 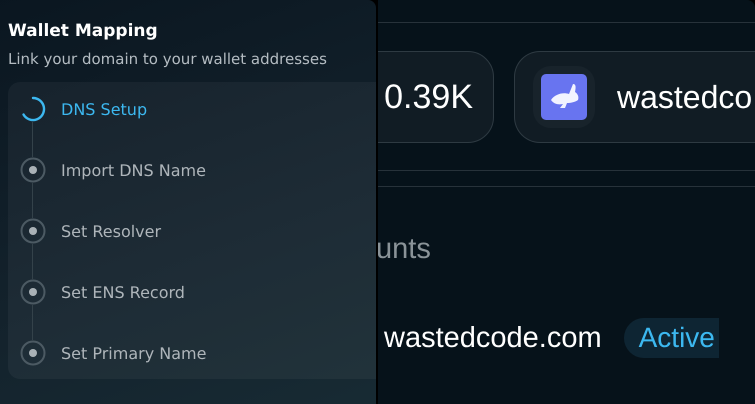 I want to click on app-icon, so click(x=564, y=97).